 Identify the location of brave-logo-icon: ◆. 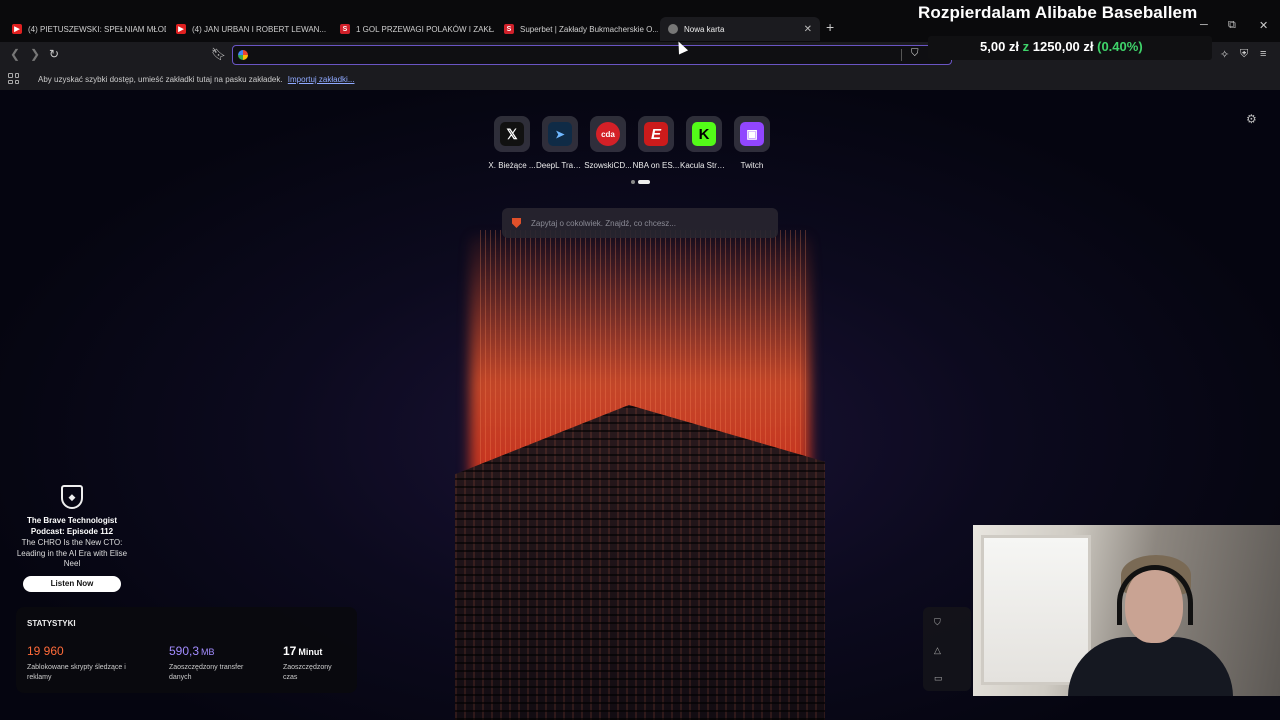
(72, 497).